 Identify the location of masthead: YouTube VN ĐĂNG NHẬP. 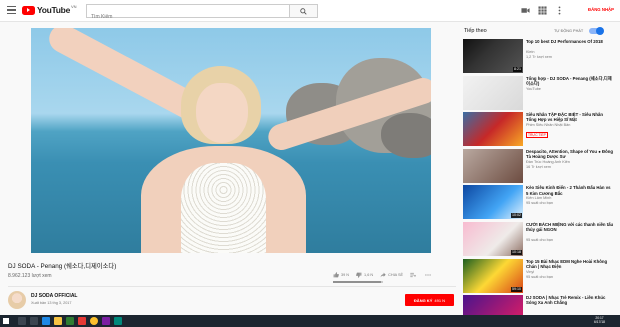
(310, 11).